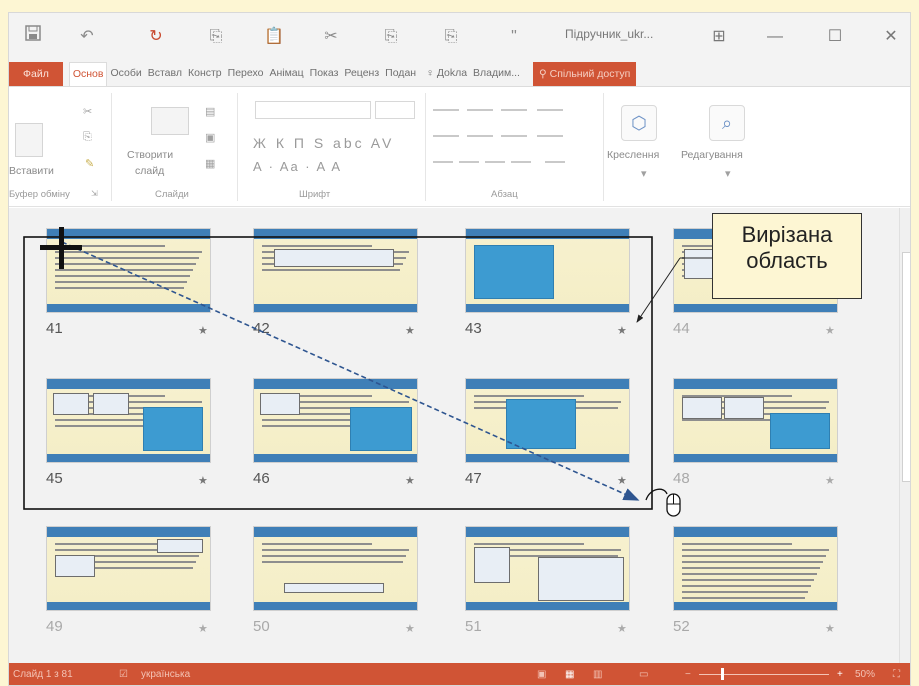 The height and width of the screenshot is (686, 919). What do you see at coordinates (395, 110) in the screenshot?
I see `font-size-combo` at bounding box center [395, 110].